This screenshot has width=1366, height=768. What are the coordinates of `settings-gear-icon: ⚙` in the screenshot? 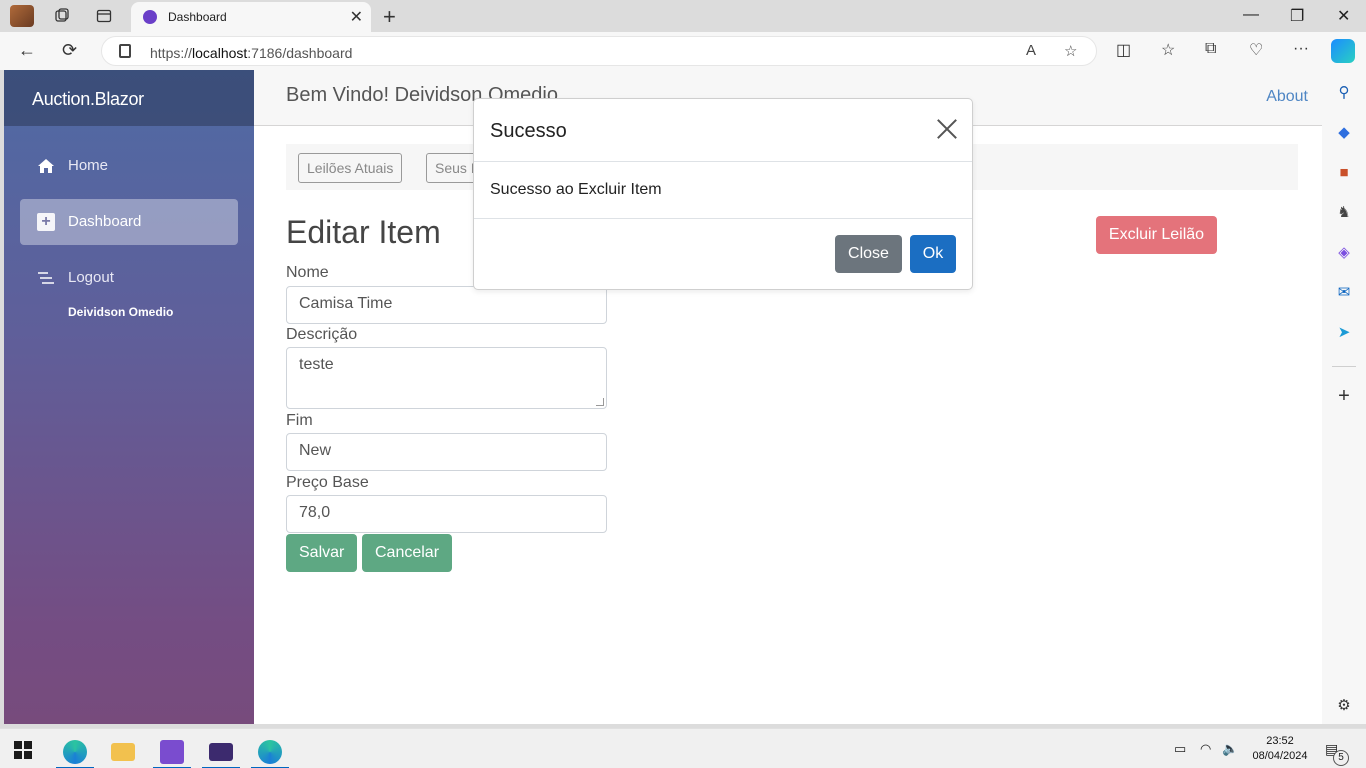 It's located at (1344, 705).